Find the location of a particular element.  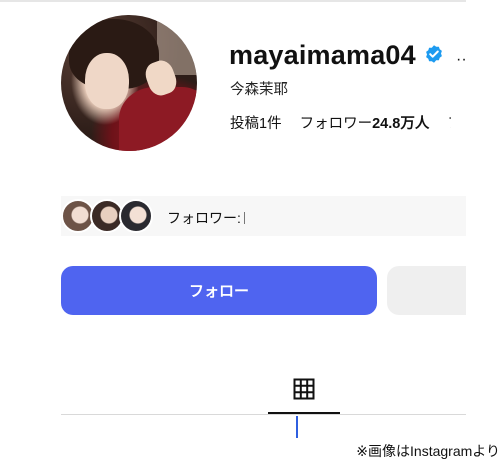

posts-stat: 投稿1件 is located at coordinates (256, 124).